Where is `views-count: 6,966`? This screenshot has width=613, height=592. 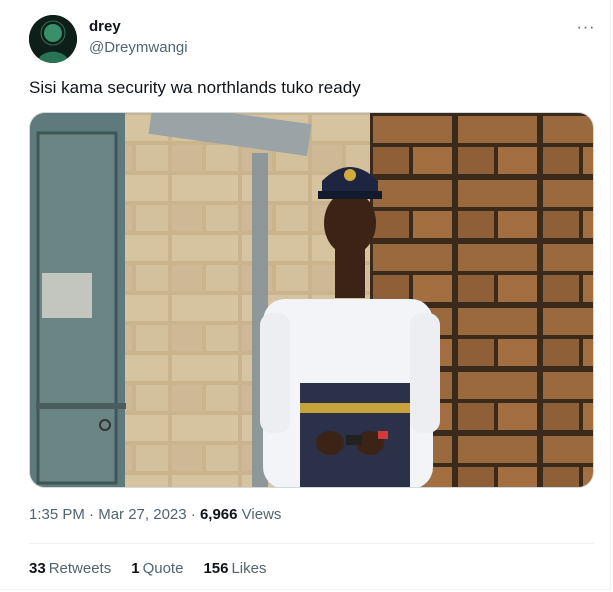 views-count: 6,966 is located at coordinates (220, 514).